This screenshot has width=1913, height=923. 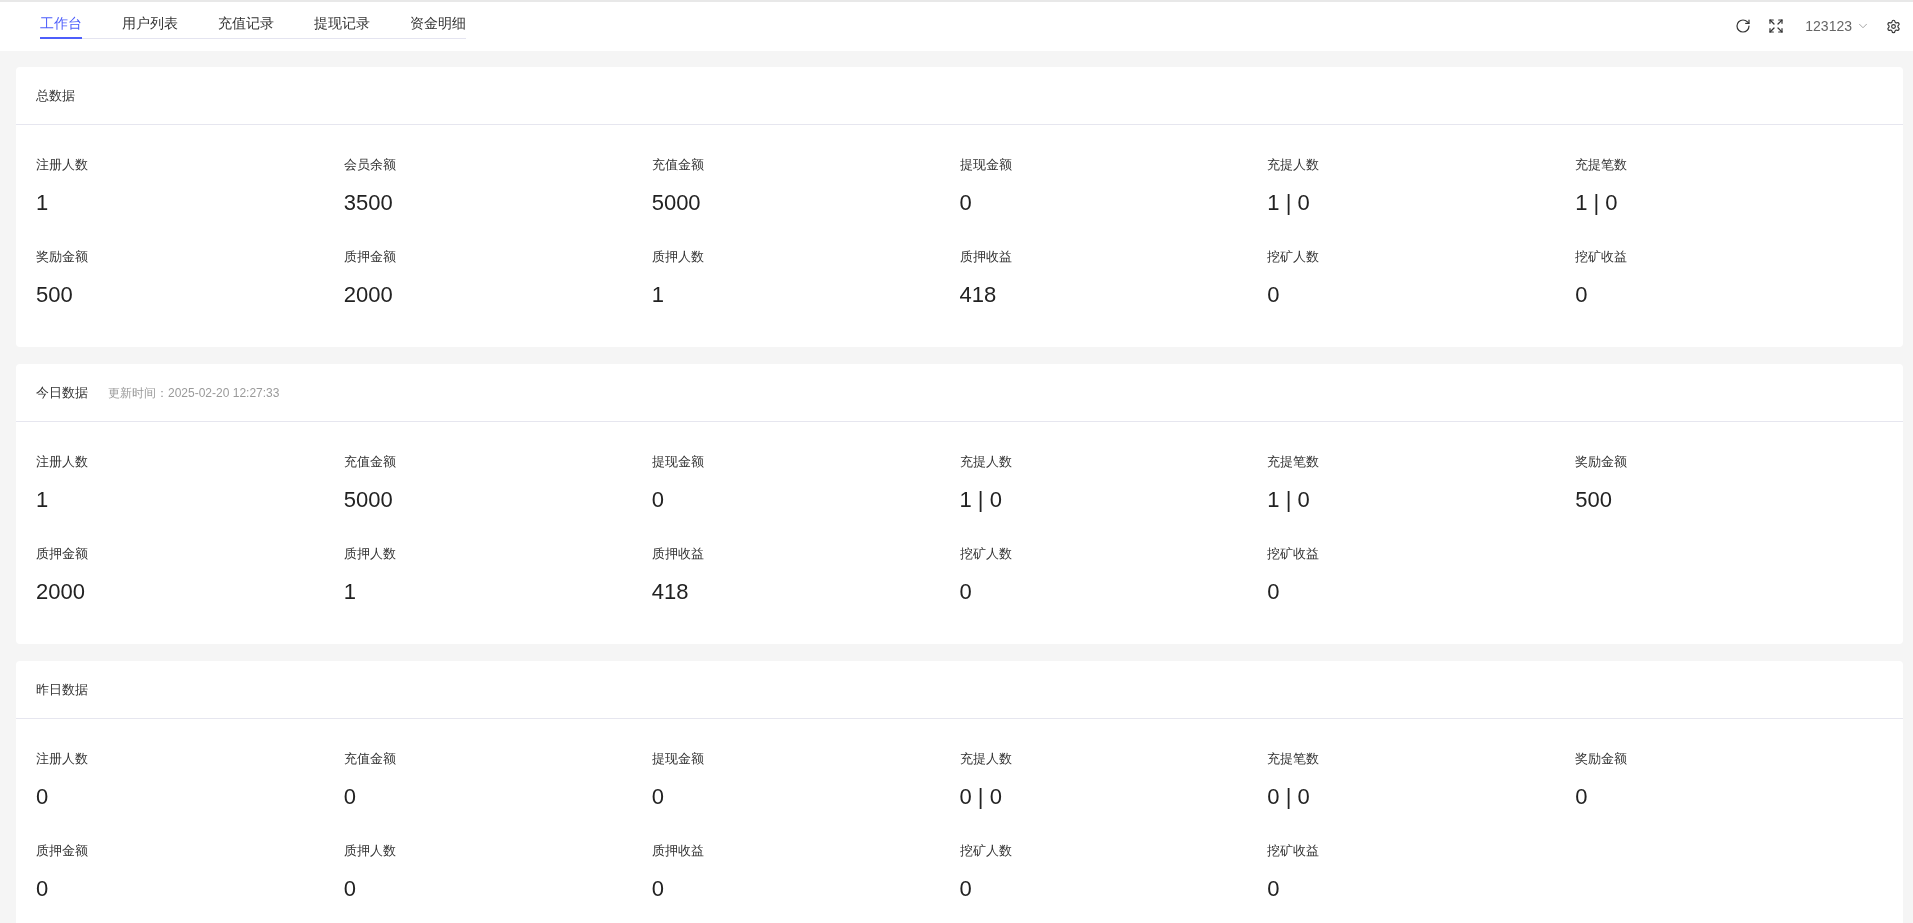 I want to click on user-dropdown: 123123, so click(x=1837, y=26).